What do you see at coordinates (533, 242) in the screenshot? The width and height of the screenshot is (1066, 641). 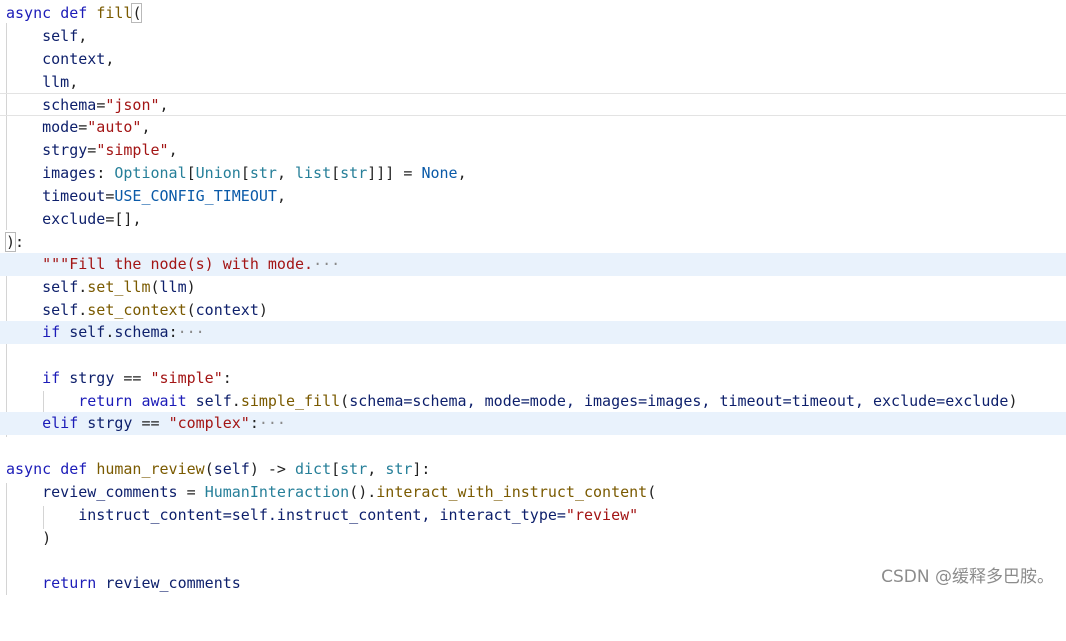 I see `code-line-11: ):` at bounding box center [533, 242].